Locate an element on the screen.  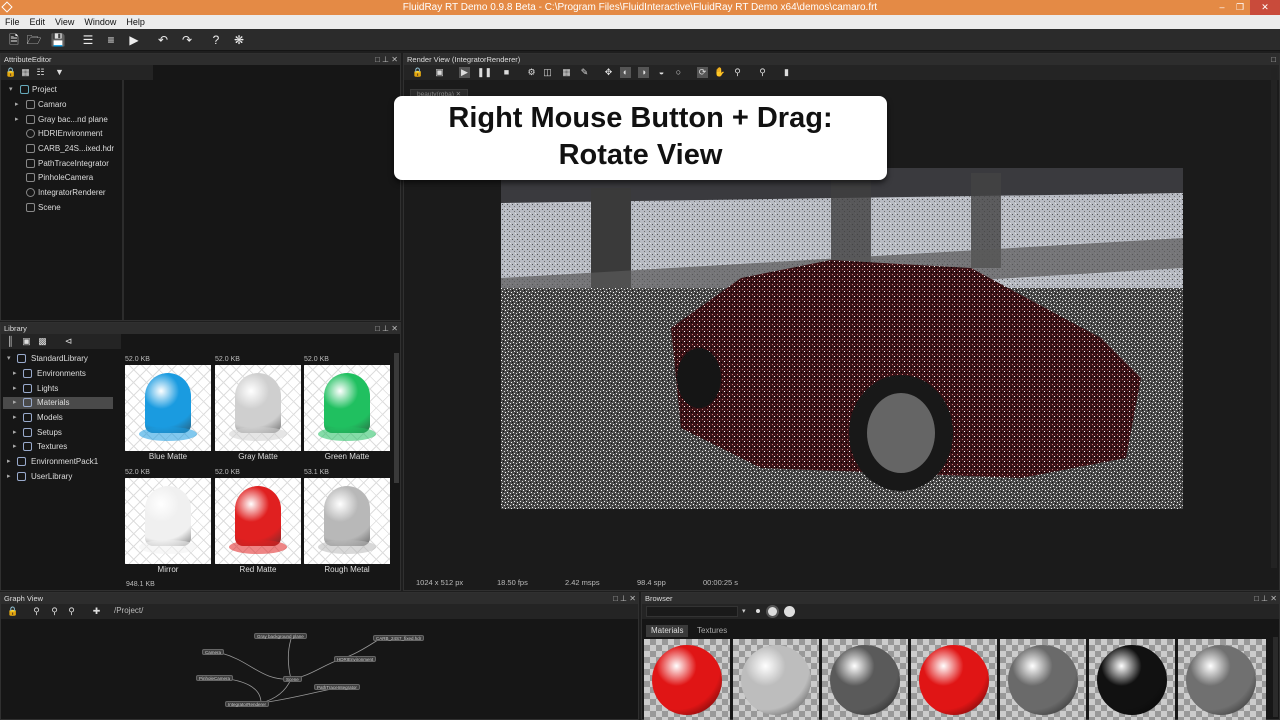
render-scrollbar is located at coordinates (1274, 318).